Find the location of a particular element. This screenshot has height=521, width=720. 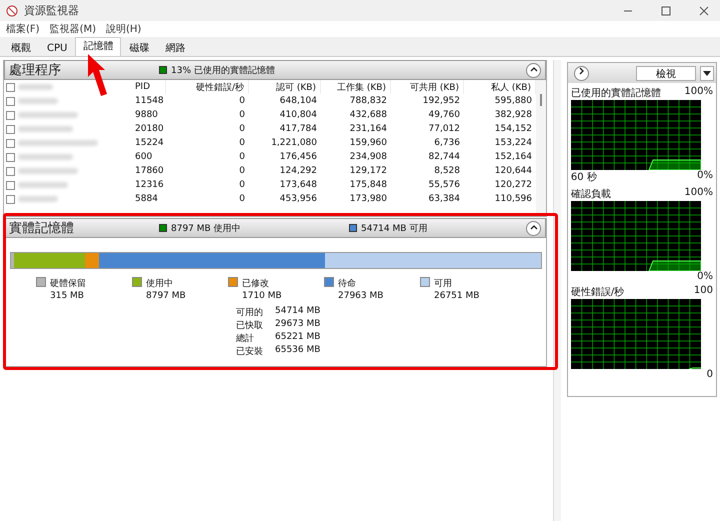

table-cell-text: 129,172 is located at coordinates (368, 171).